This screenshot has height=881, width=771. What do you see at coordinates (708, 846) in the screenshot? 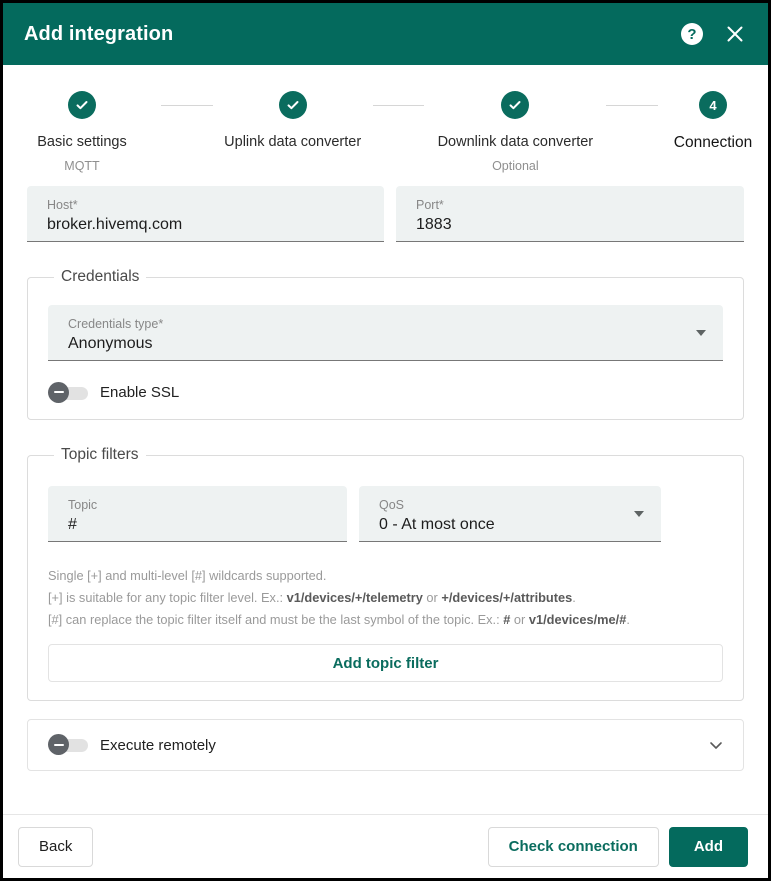
I see `add-button: Add` at bounding box center [708, 846].